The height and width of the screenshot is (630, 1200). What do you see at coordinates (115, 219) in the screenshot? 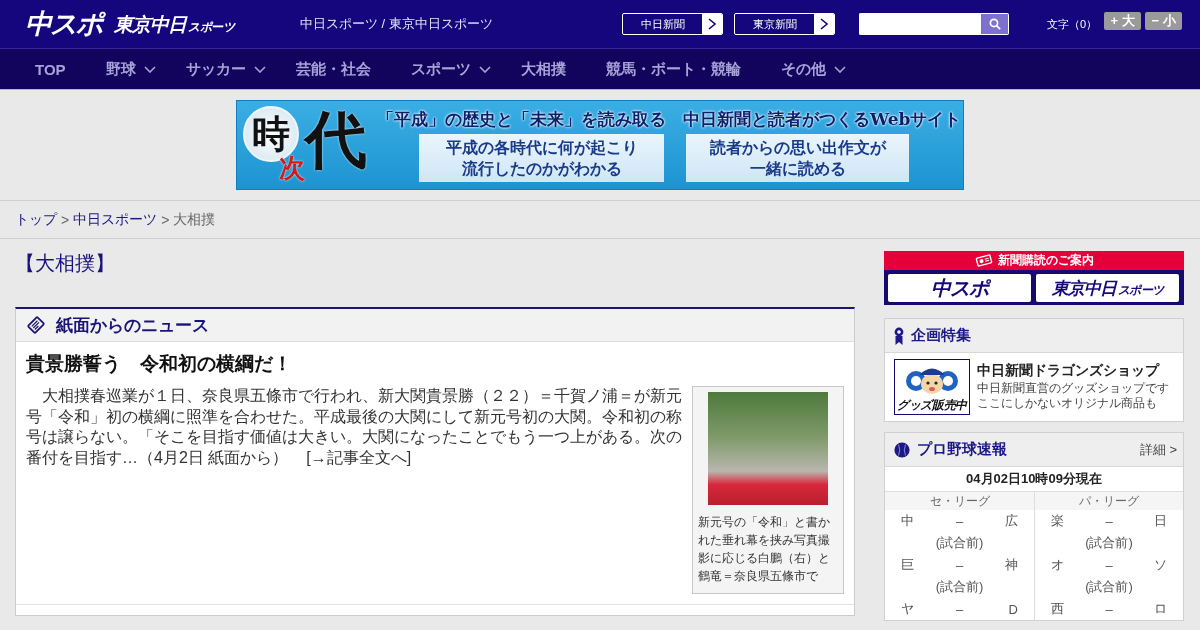
I see `breadcrumb-link: 中日スポーツ` at bounding box center [115, 219].